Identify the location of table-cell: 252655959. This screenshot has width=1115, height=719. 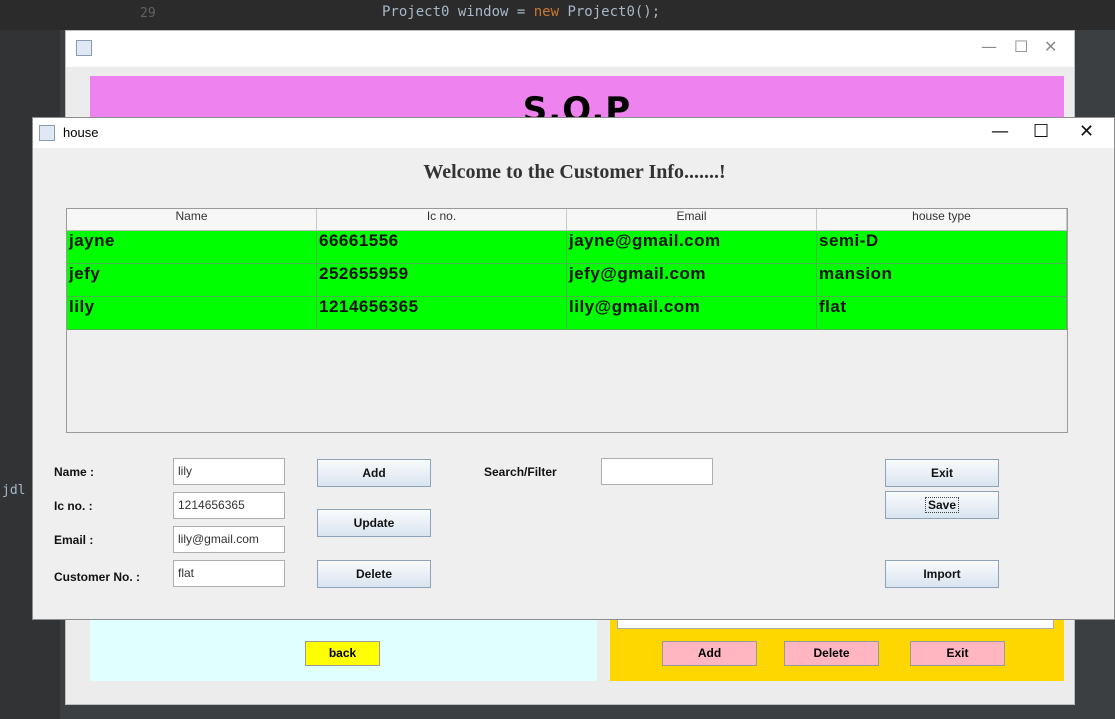
(442, 280).